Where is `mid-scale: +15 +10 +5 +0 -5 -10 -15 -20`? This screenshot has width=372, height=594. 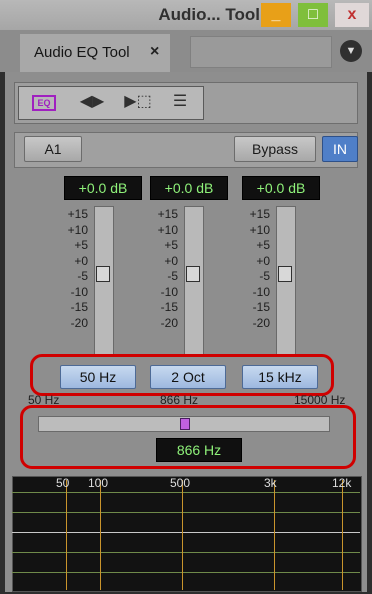
mid-scale: +15 +10 +5 +0 -5 -10 -15 -20 is located at coordinates (161, 282).